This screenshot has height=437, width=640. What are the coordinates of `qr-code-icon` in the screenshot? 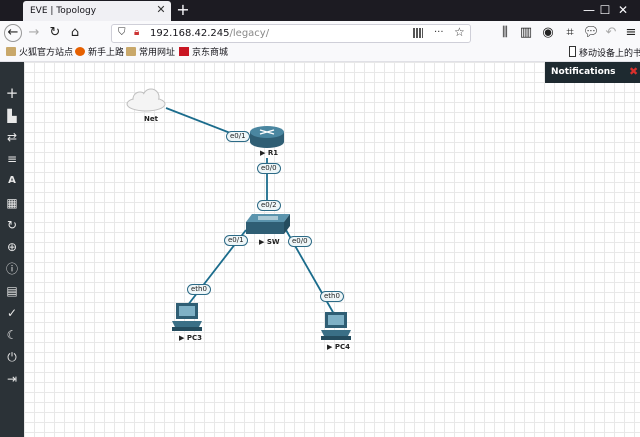 It's located at (418, 33).